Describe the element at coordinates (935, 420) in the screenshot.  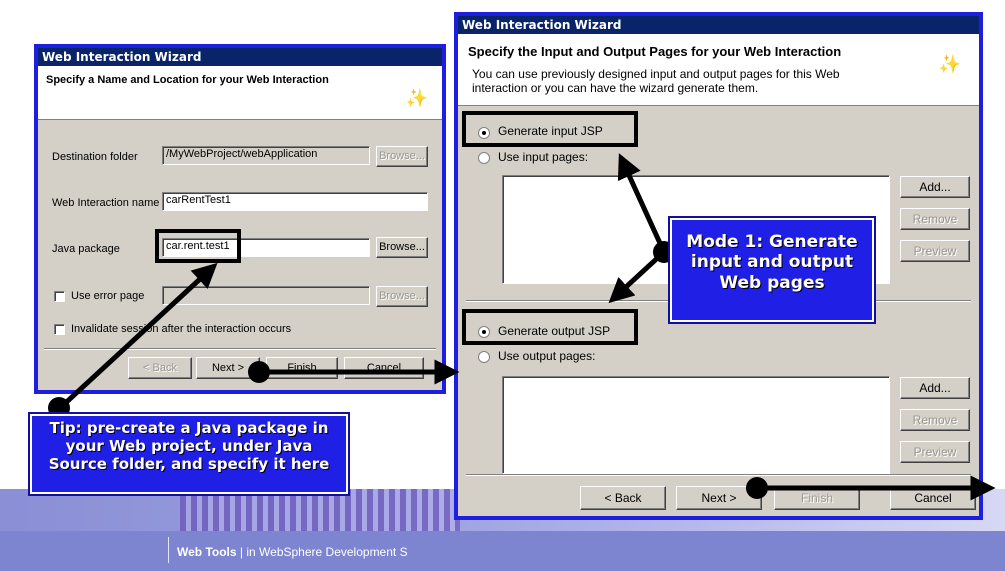
I see `remove-output-button: Remove` at that location.